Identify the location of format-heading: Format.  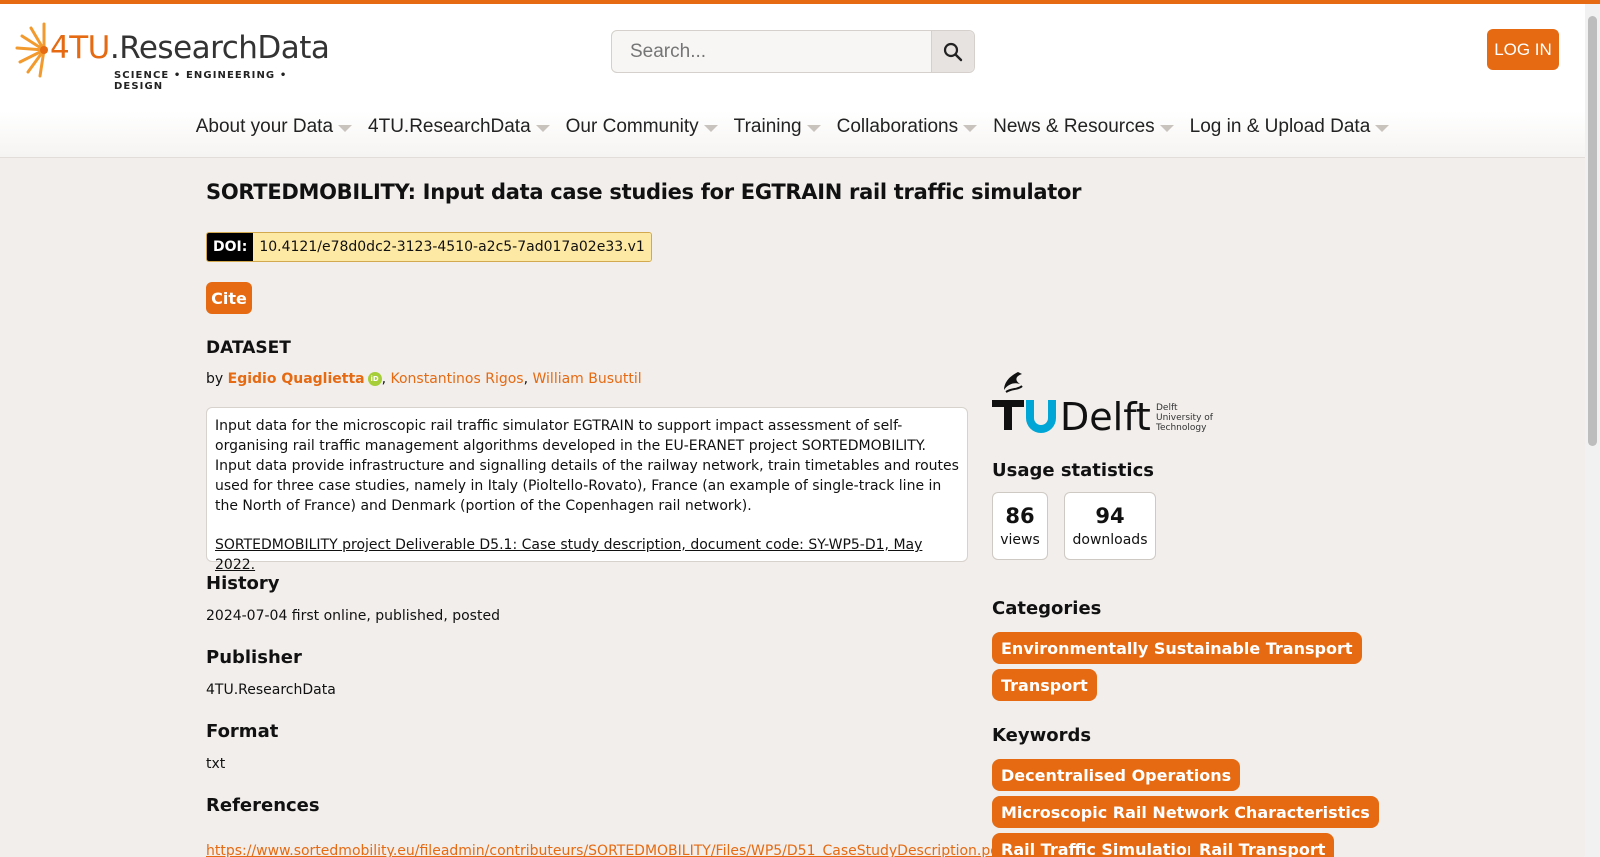
(242, 731).